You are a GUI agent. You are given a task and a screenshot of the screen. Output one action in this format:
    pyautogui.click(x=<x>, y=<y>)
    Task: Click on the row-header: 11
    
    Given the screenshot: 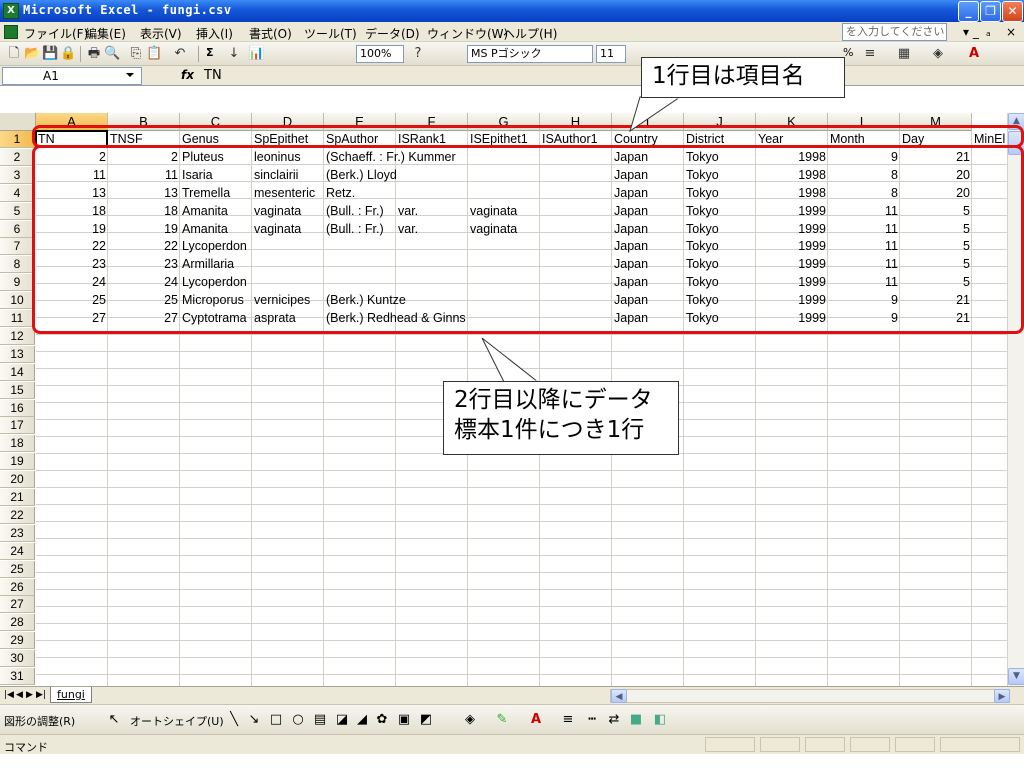 What is the action you would take?
    pyautogui.click(x=17, y=318)
    